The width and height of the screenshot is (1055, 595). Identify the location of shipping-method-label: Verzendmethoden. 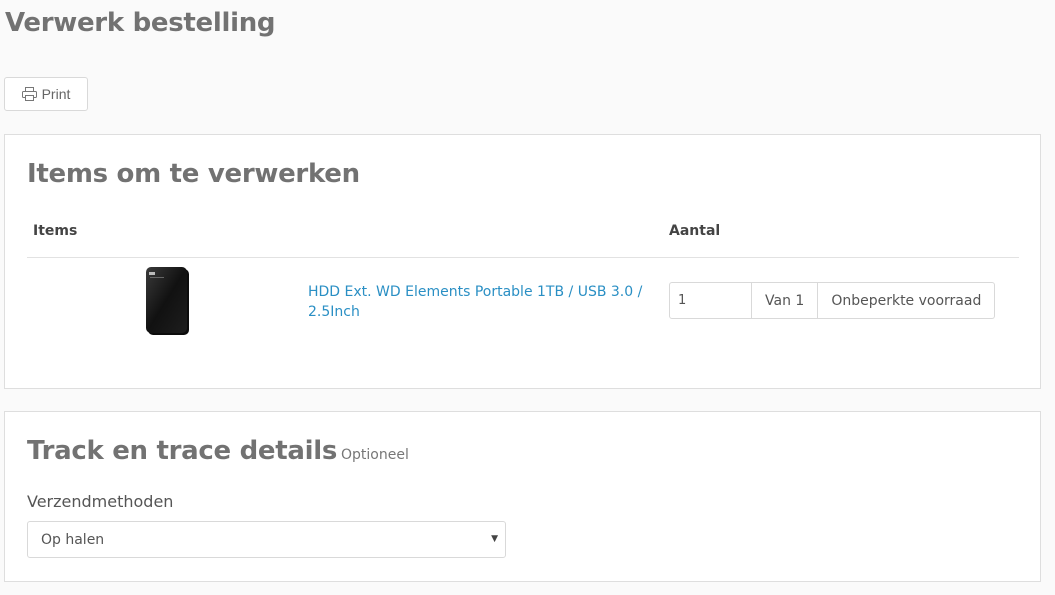
(100, 501).